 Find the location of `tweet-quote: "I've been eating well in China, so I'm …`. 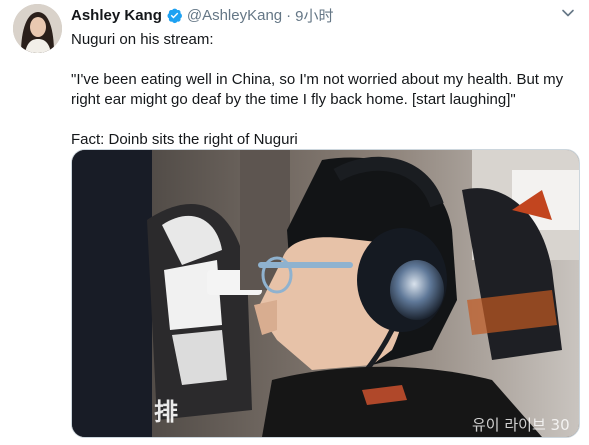

tweet-quote: "I've been eating well in China, so I'm … is located at coordinates (317, 89).